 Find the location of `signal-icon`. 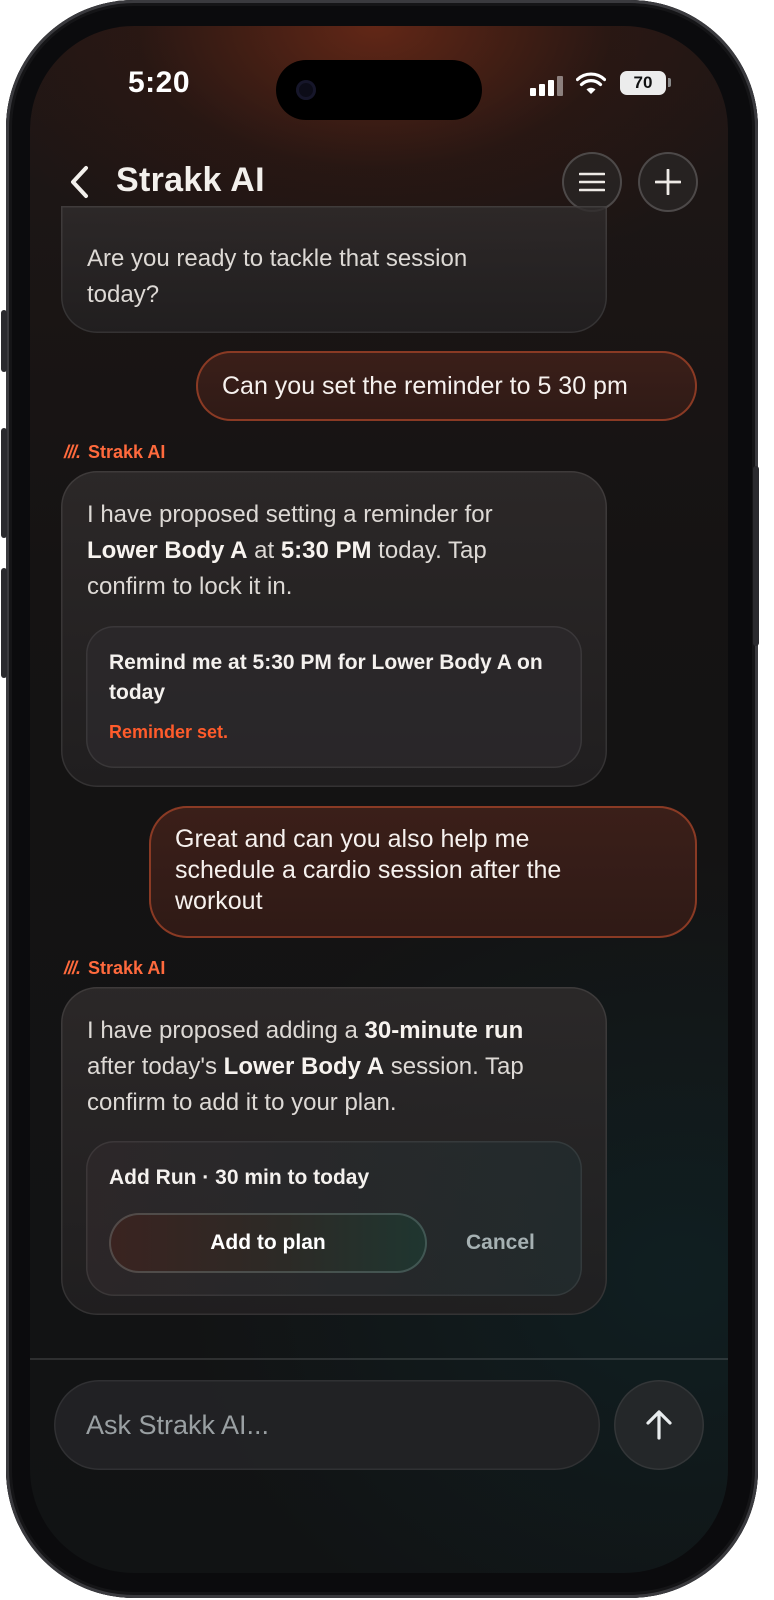

signal-icon is located at coordinates (546, 86).